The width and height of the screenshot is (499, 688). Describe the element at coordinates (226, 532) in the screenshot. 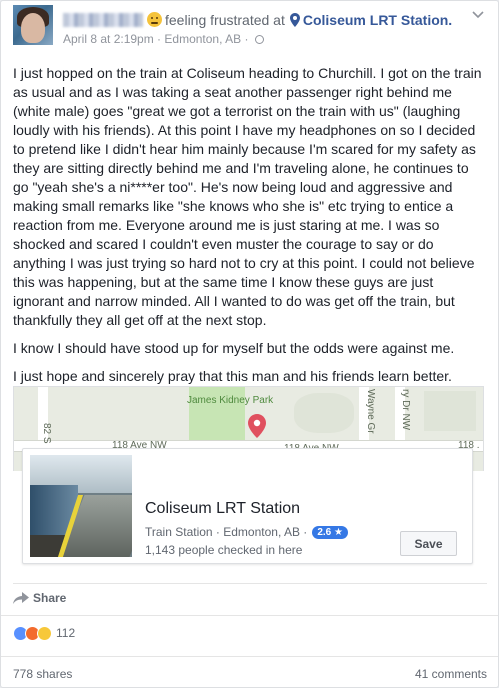

I see `place-category-text: Train Station · Edmonton, AB ·` at that location.